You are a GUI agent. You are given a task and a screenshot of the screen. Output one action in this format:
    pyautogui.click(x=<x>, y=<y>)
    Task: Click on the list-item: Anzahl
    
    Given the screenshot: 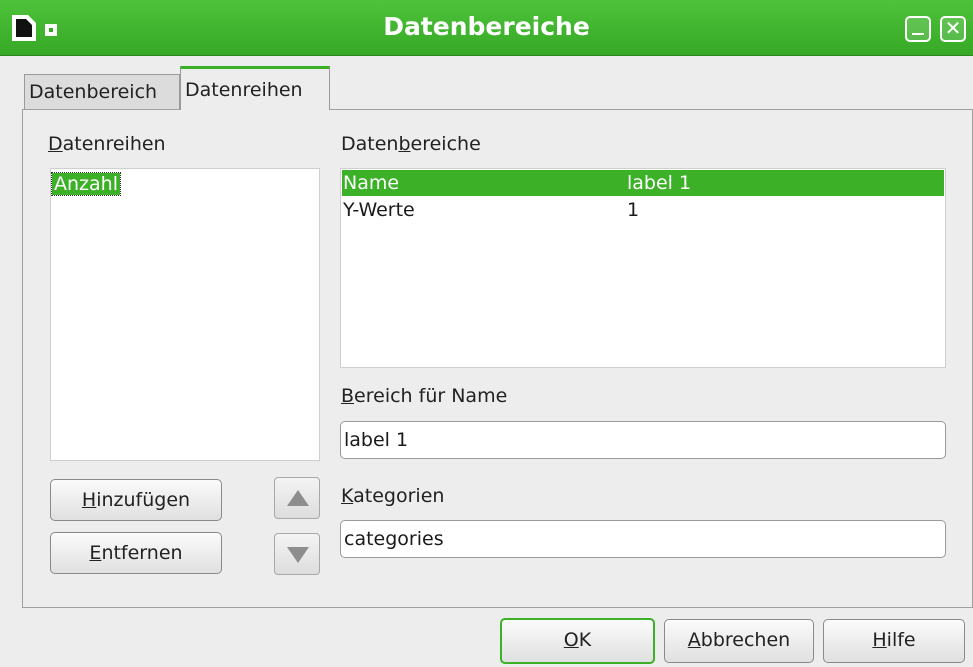 What is the action you would take?
    pyautogui.click(x=86, y=184)
    